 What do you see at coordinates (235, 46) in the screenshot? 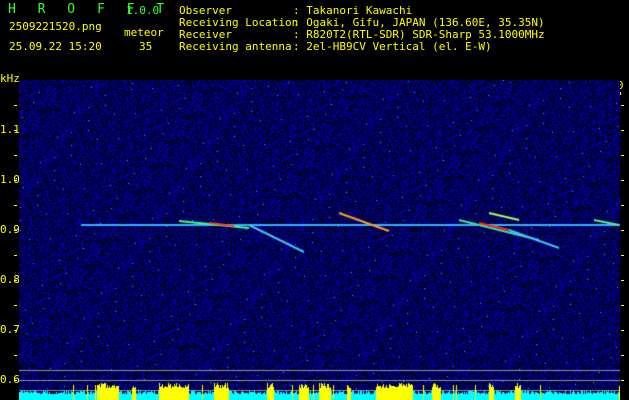
I see `info-label: Receiving antenna` at bounding box center [235, 46].